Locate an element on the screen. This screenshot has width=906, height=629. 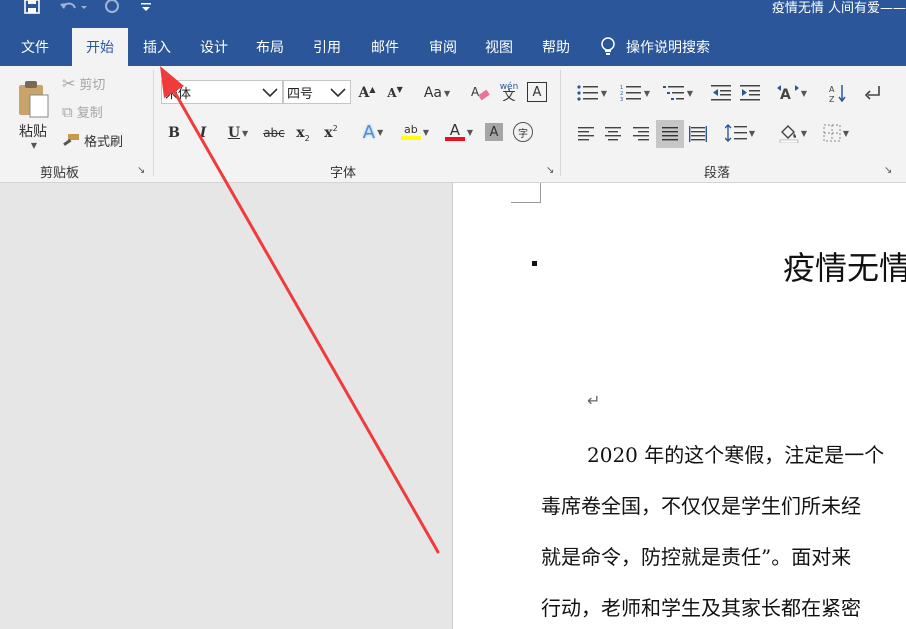
format-painter-button: 格式刷 is located at coordinates (92, 140).